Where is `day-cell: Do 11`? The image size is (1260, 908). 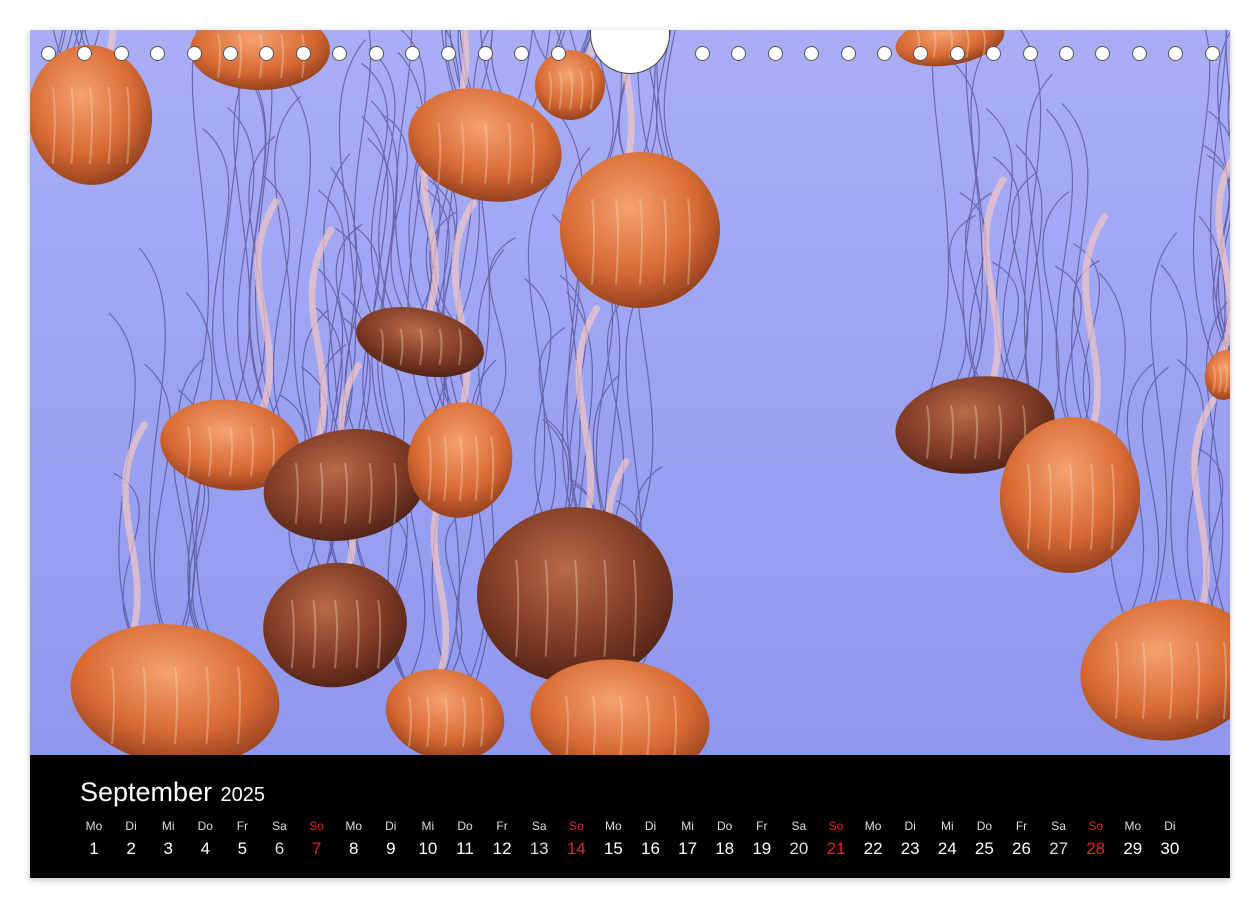
day-cell: Do 11 is located at coordinates (465, 838).